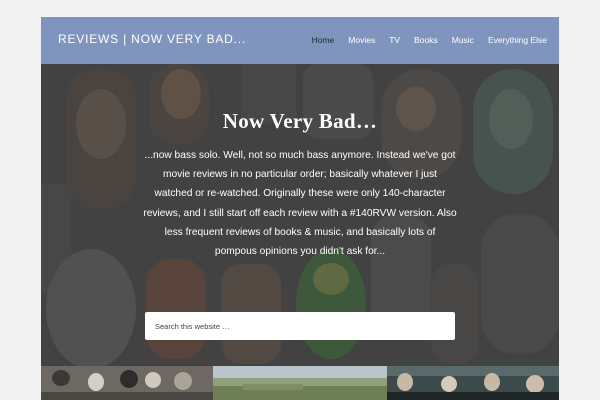 This screenshot has height=400, width=600. Describe the element at coordinates (394, 40) in the screenshot. I see `nav-item-tv: TV` at that location.